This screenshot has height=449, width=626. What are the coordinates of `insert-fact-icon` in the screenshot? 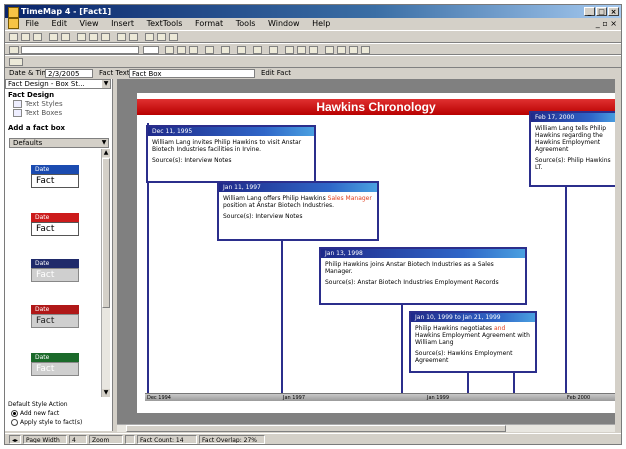 It's located at (149, 37).